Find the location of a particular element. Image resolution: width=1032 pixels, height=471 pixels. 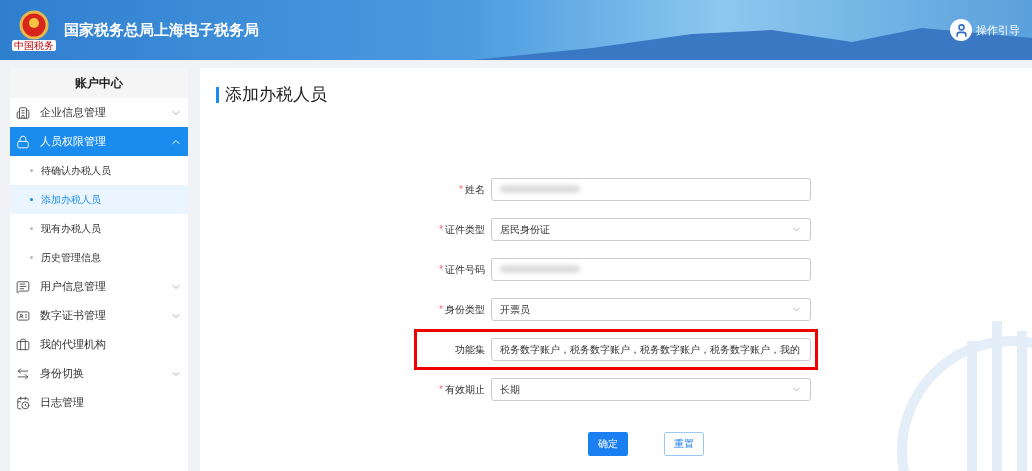

sidebar-menu-item: 企业信息管理 is located at coordinates (99, 112).